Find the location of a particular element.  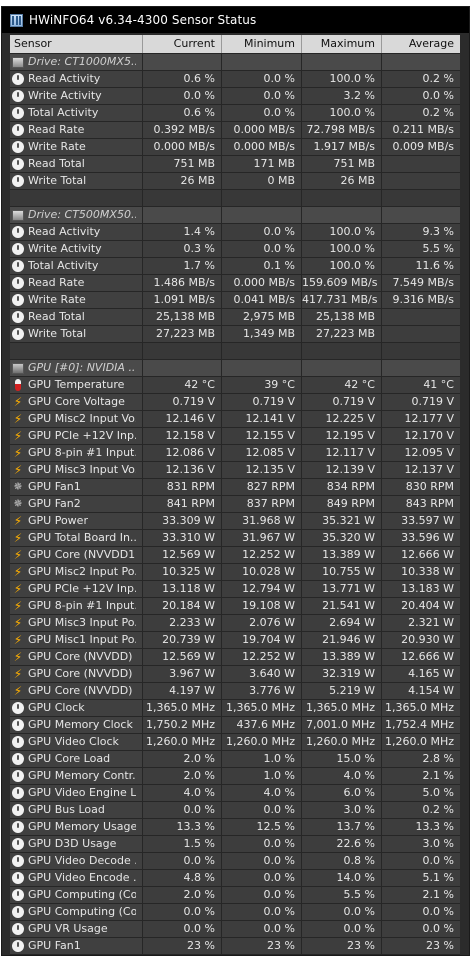

minimum-value: 1.0 % is located at coordinates (261, 776).